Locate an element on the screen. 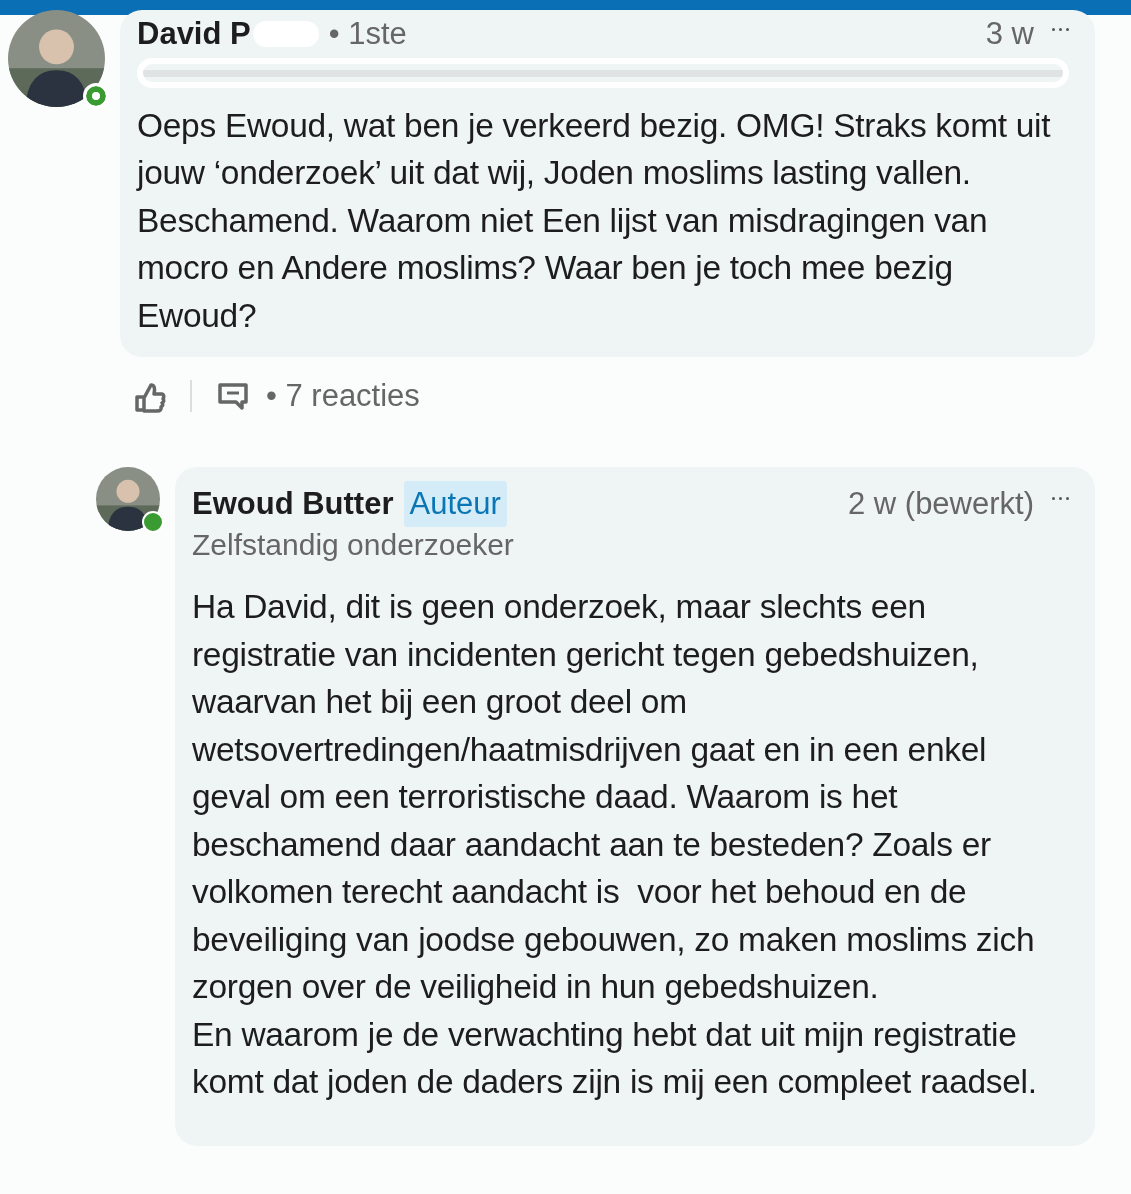 The image size is (1131, 1194). author-headline: Zelfstandig onderzoeker is located at coordinates (353, 545).